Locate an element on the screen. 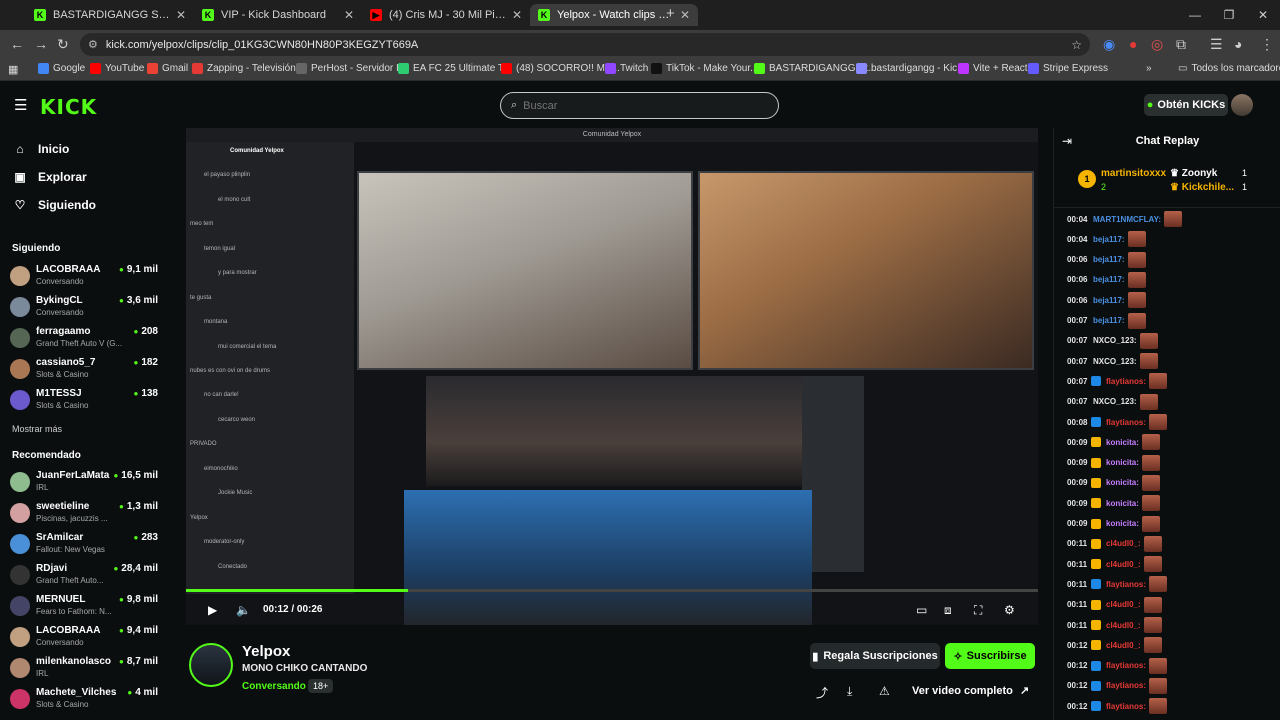 The image size is (1280, 720). browser-tab: K VIP - Kick Dashboard ✕ is located at coordinates (278, 15).